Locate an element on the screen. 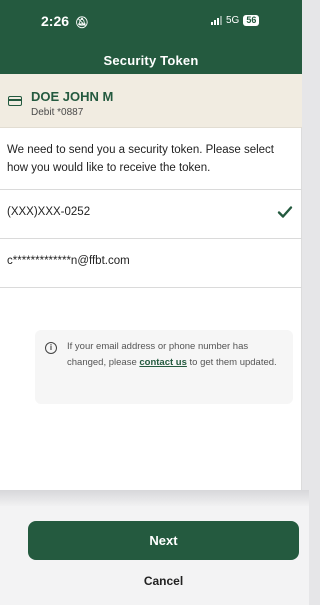 The width and height of the screenshot is (320, 605). network-label: 5G is located at coordinates (233, 20).